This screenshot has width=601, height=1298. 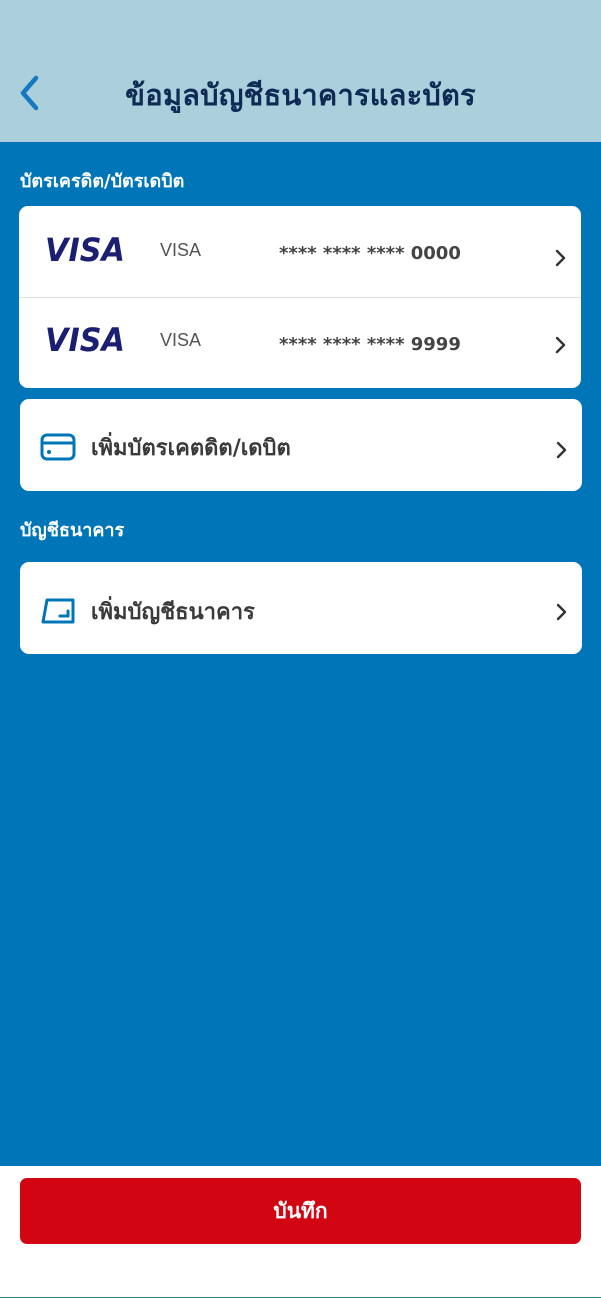 I want to click on card-item: VISA VISA **** **** **** 0000, so click(x=300, y=251).